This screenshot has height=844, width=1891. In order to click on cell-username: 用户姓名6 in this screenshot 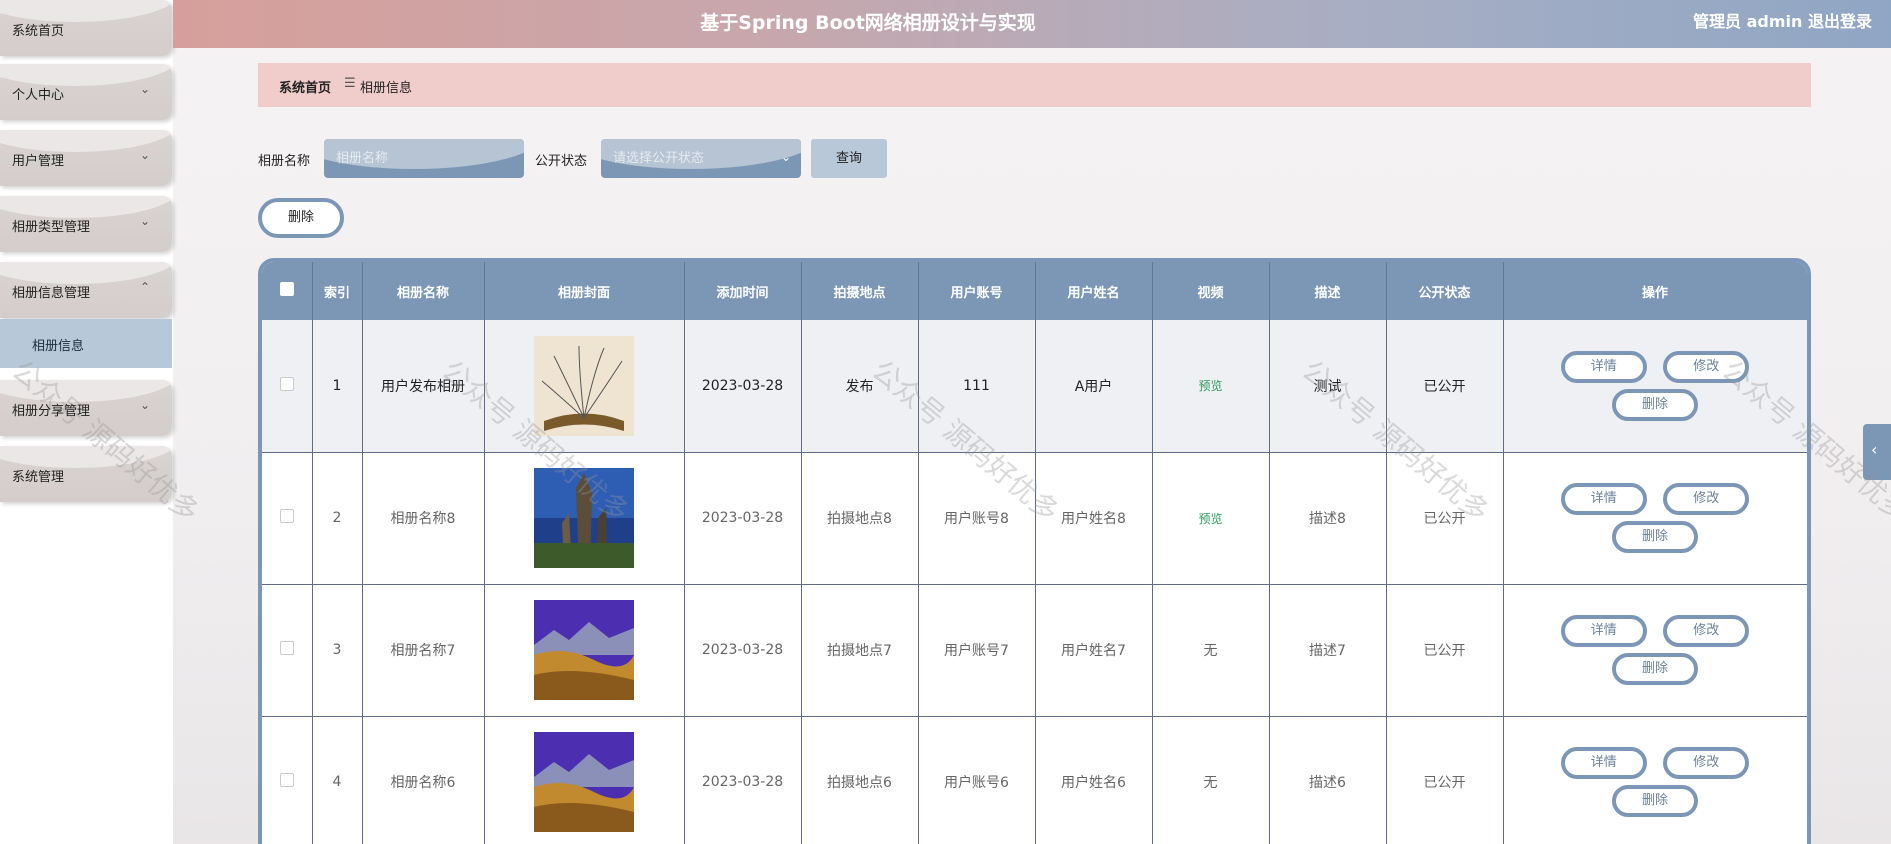, I will do `click(1094, 780)`.